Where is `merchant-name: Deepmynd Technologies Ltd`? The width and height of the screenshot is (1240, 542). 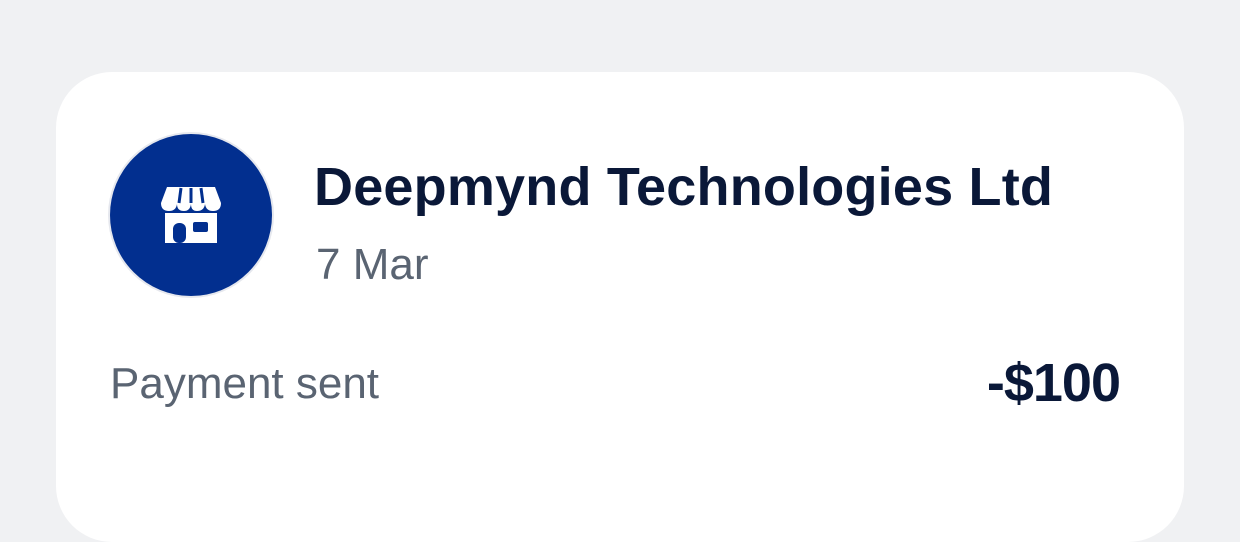 merchant-name: Deepmynd Technologies Ltd is located at coordinates (684, 187).